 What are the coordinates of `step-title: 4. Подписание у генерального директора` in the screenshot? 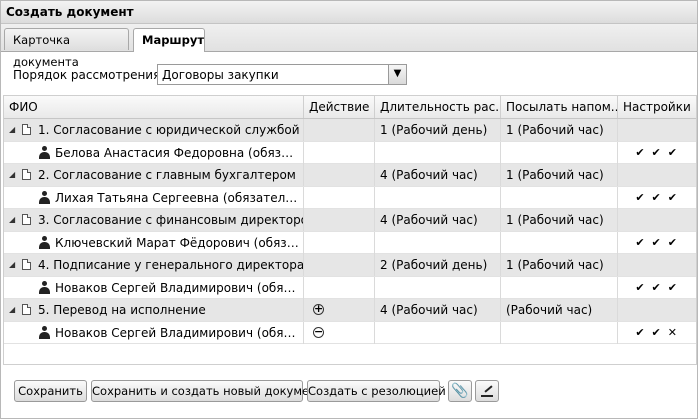 It's located at (171, 265).